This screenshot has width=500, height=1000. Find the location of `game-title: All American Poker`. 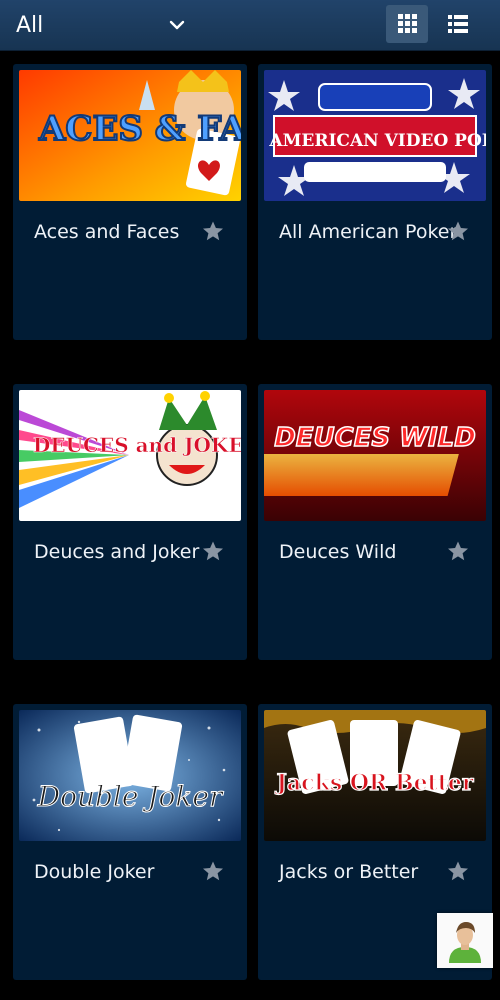

game-title: All American Poker is located at coordinates (368, 232).